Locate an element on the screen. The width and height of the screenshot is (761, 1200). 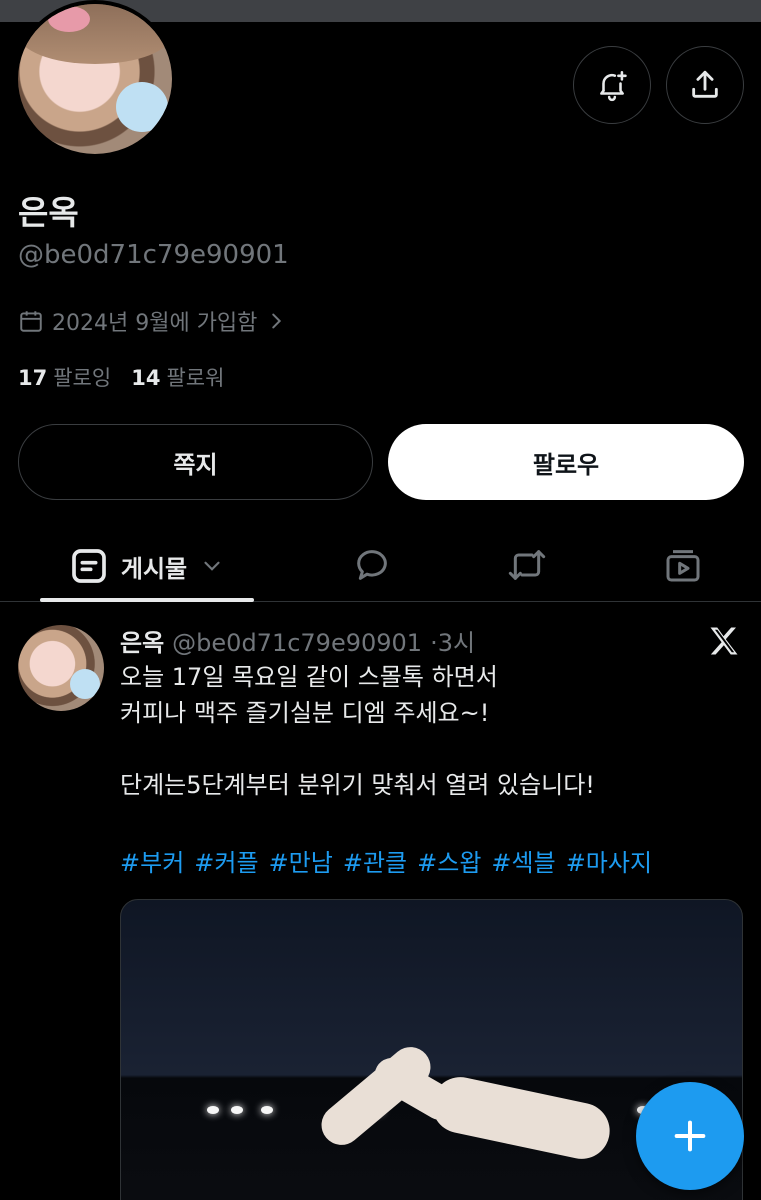
joined-date-row: 2024년 9월에 가입함 is located at coordinates (152, 321).